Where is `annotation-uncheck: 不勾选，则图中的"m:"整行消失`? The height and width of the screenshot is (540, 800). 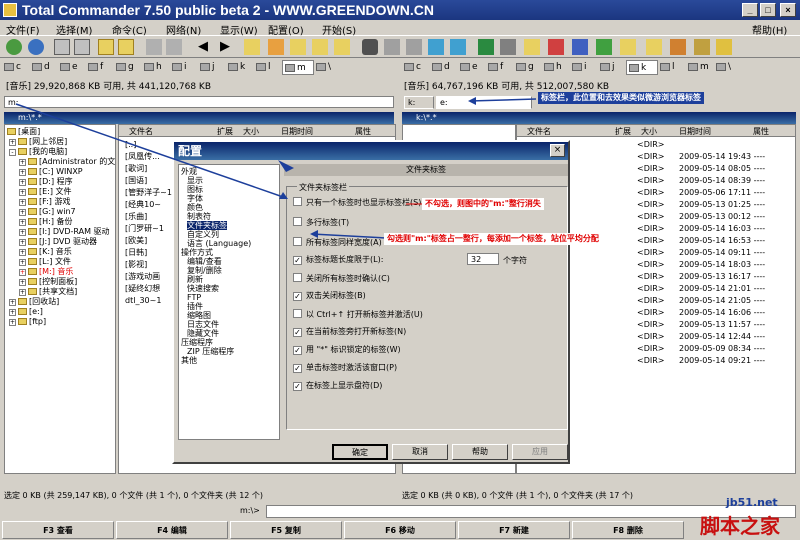 annotation-uncheck: 不勾选，则图中的"m:"整行消失 is located at coordinates (483, 204).